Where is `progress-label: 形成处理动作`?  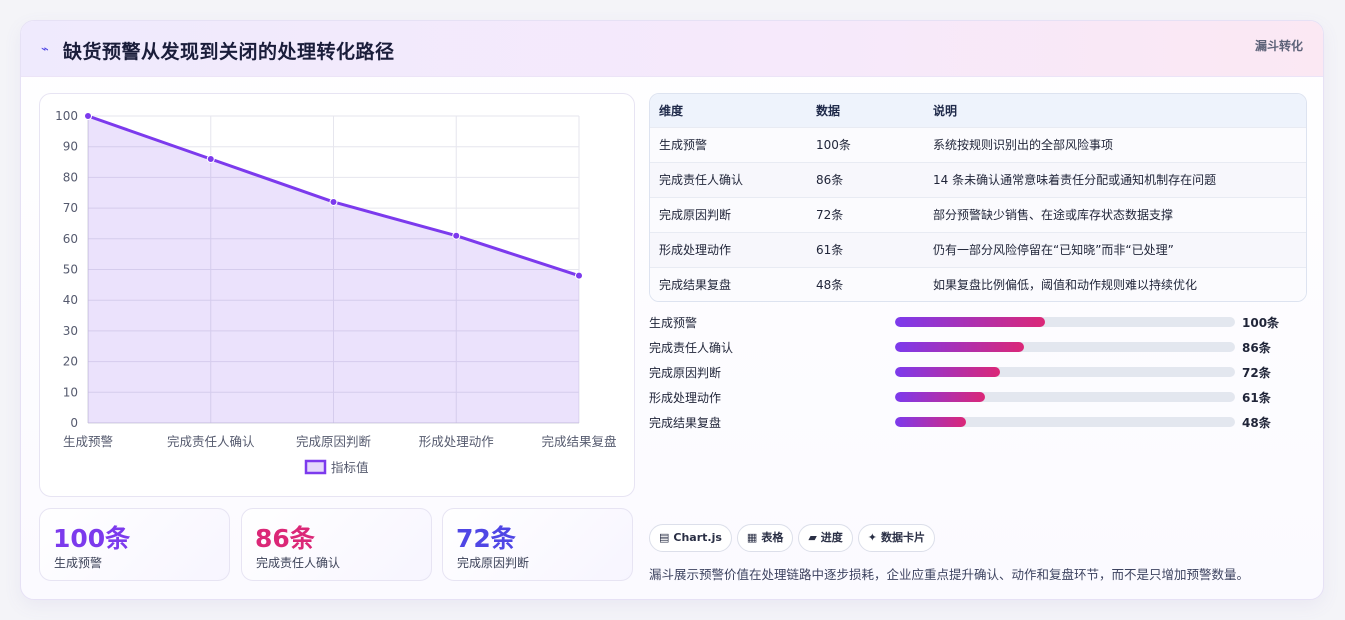
progress-label: 形成处理动作 is located at coordinates (685, 398).